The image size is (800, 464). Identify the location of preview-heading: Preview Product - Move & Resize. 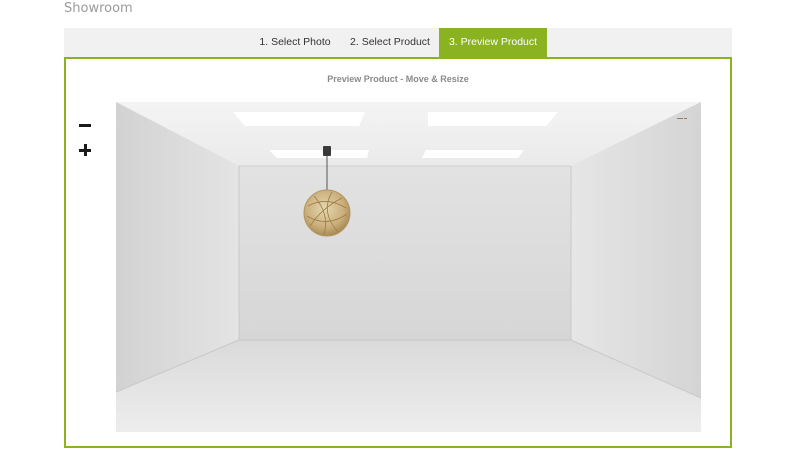
(398, 79).